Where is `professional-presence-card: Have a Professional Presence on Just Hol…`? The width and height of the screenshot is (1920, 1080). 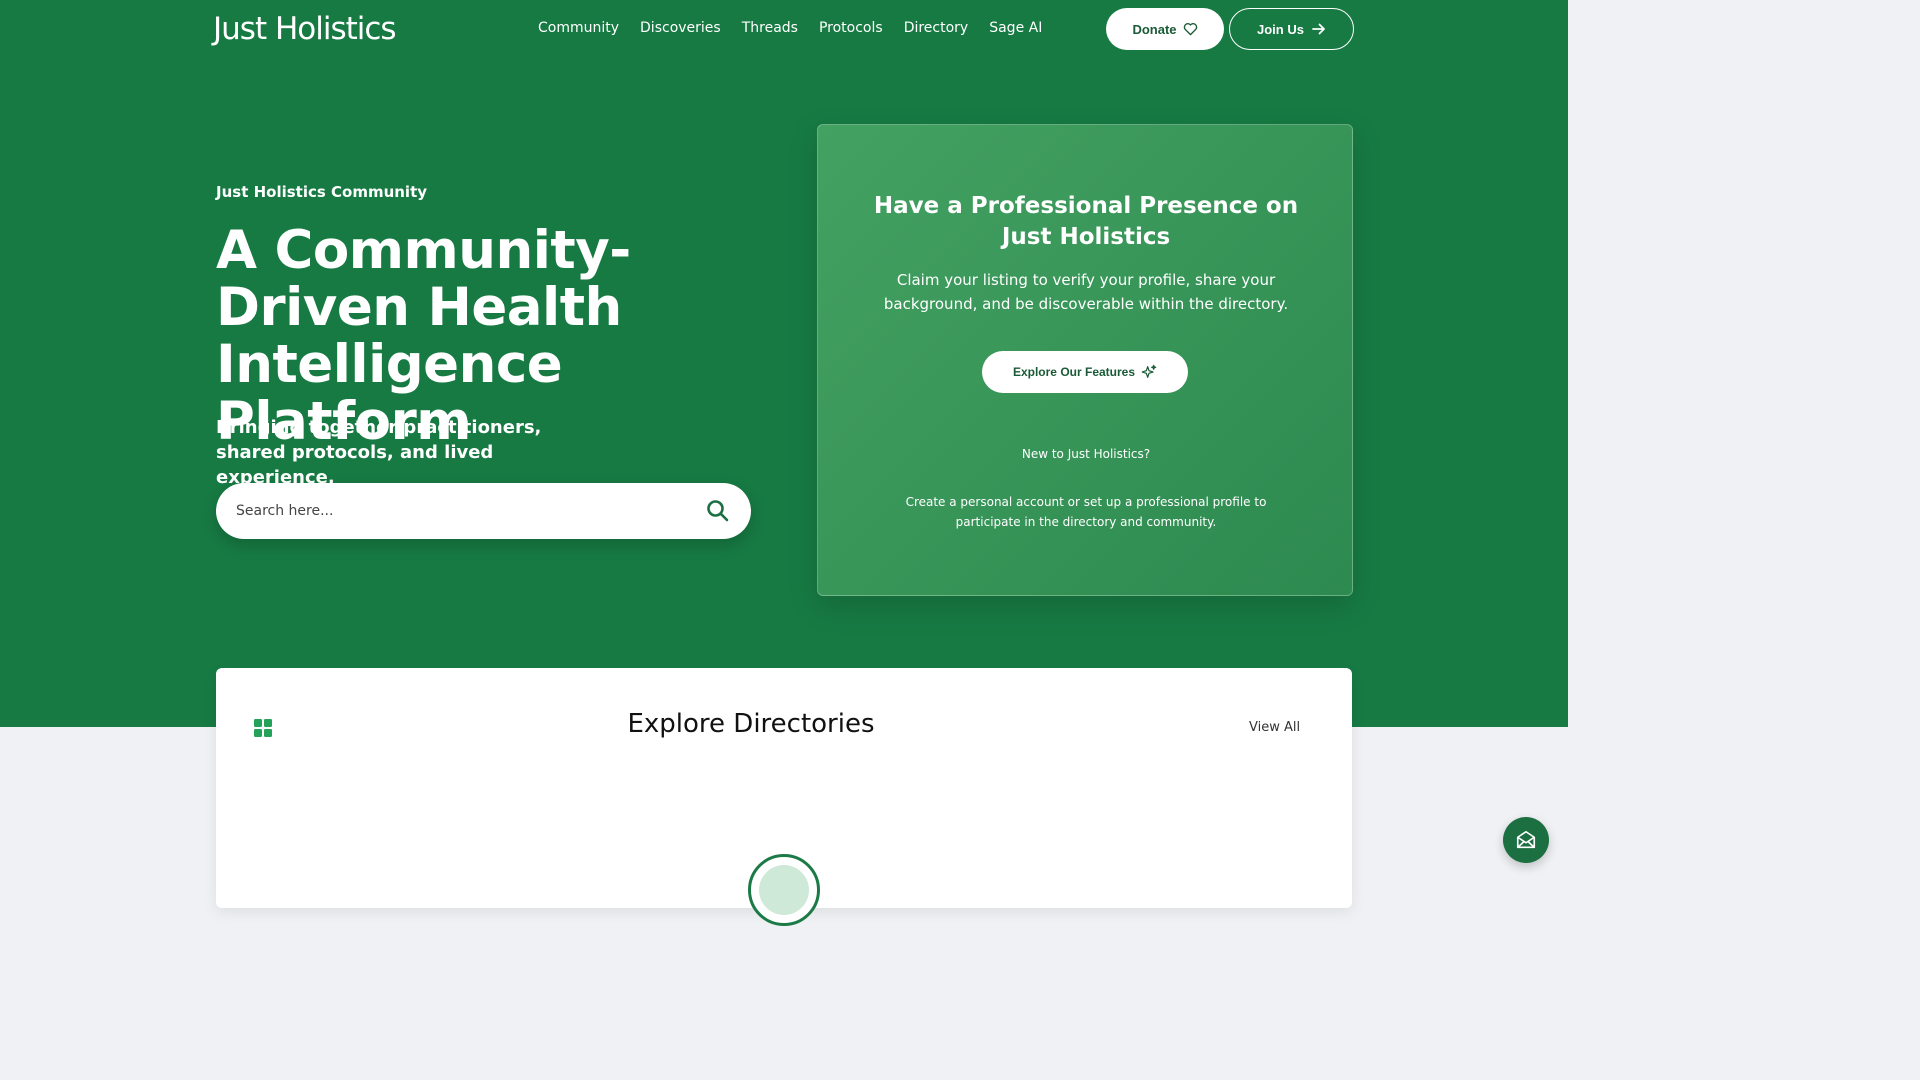
professional-presence-card: Have a Professional Presence on Just Hol… is located at coordinates (1085, 360).